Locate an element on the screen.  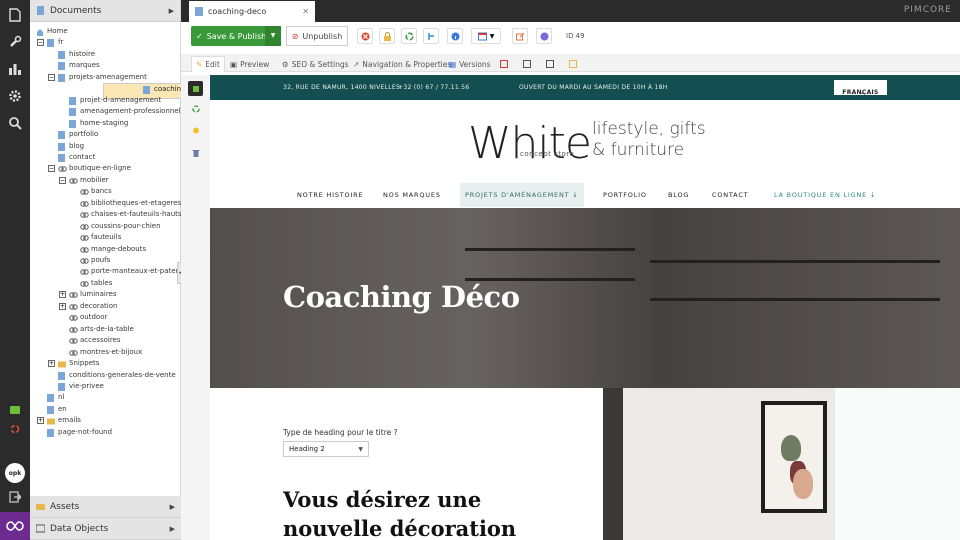
tree-node: + Snippets is located at coordinates (105, 363).